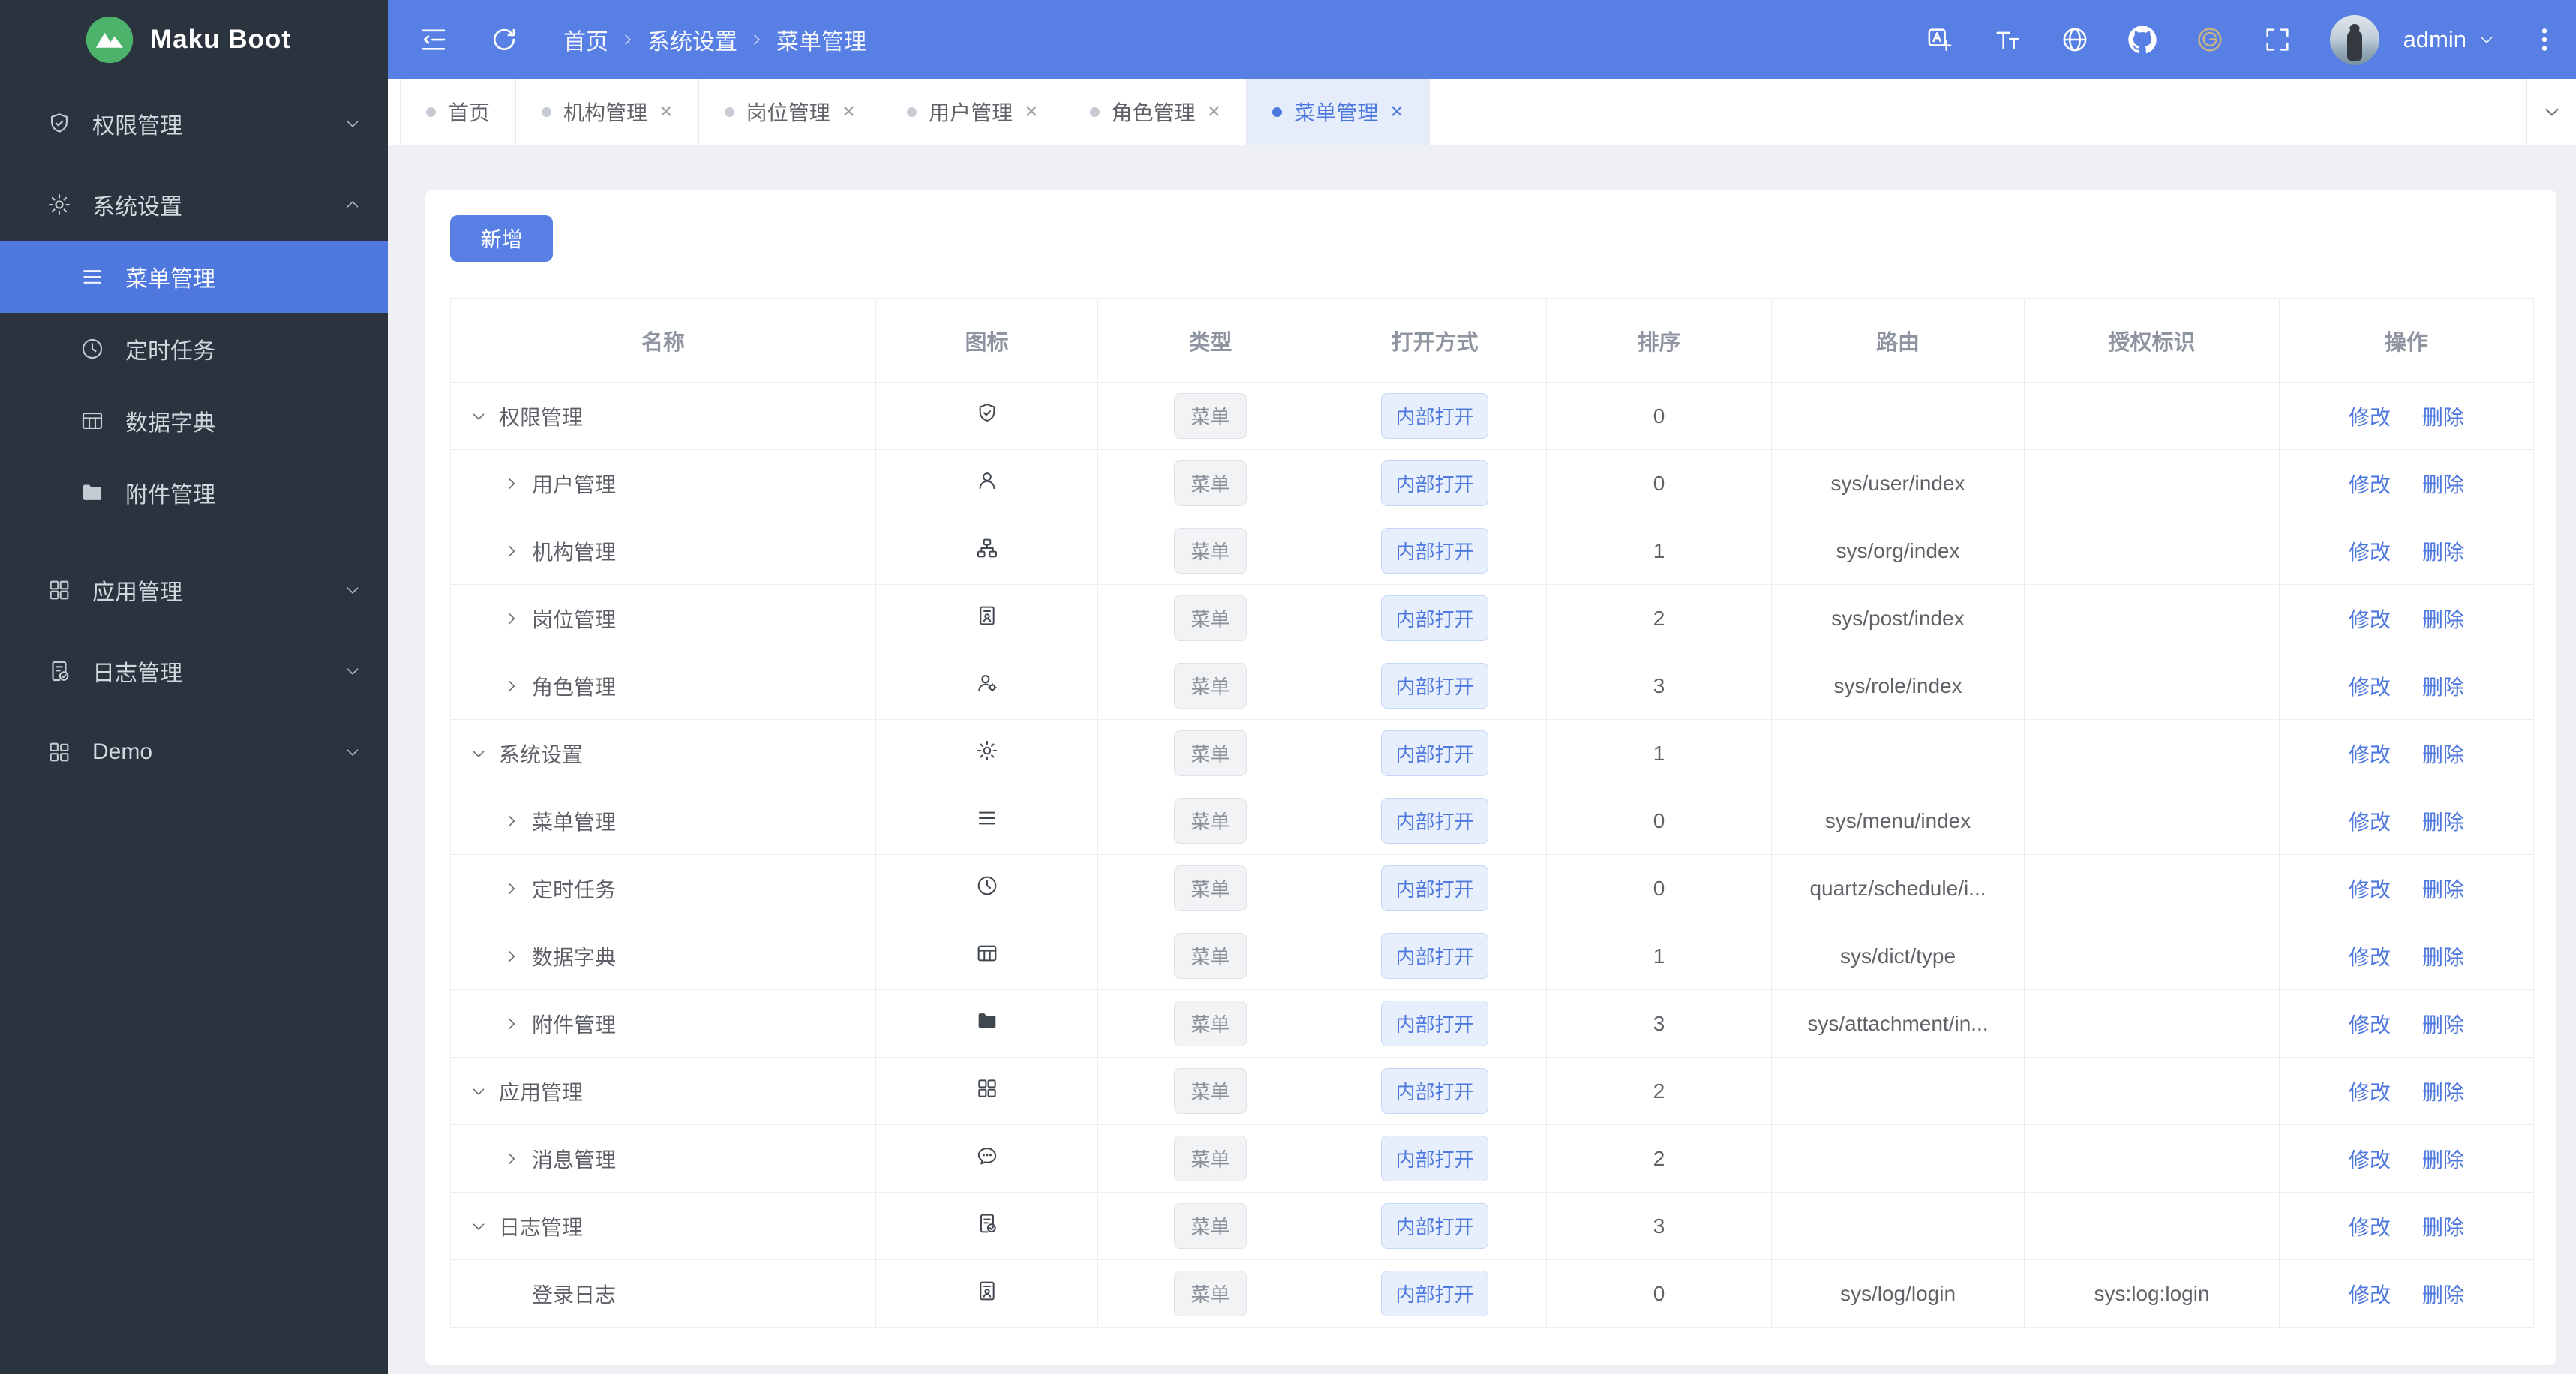 This screenshot has width=2576, height=1374. I want to click on route-value: sys/log/login, so click(1897, 1293).